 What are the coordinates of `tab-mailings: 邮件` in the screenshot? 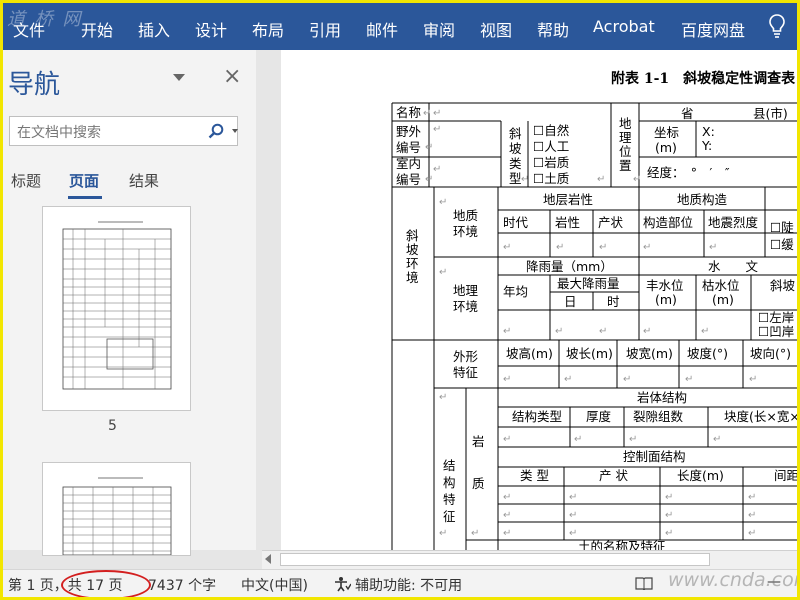 It's located at (382, 29).